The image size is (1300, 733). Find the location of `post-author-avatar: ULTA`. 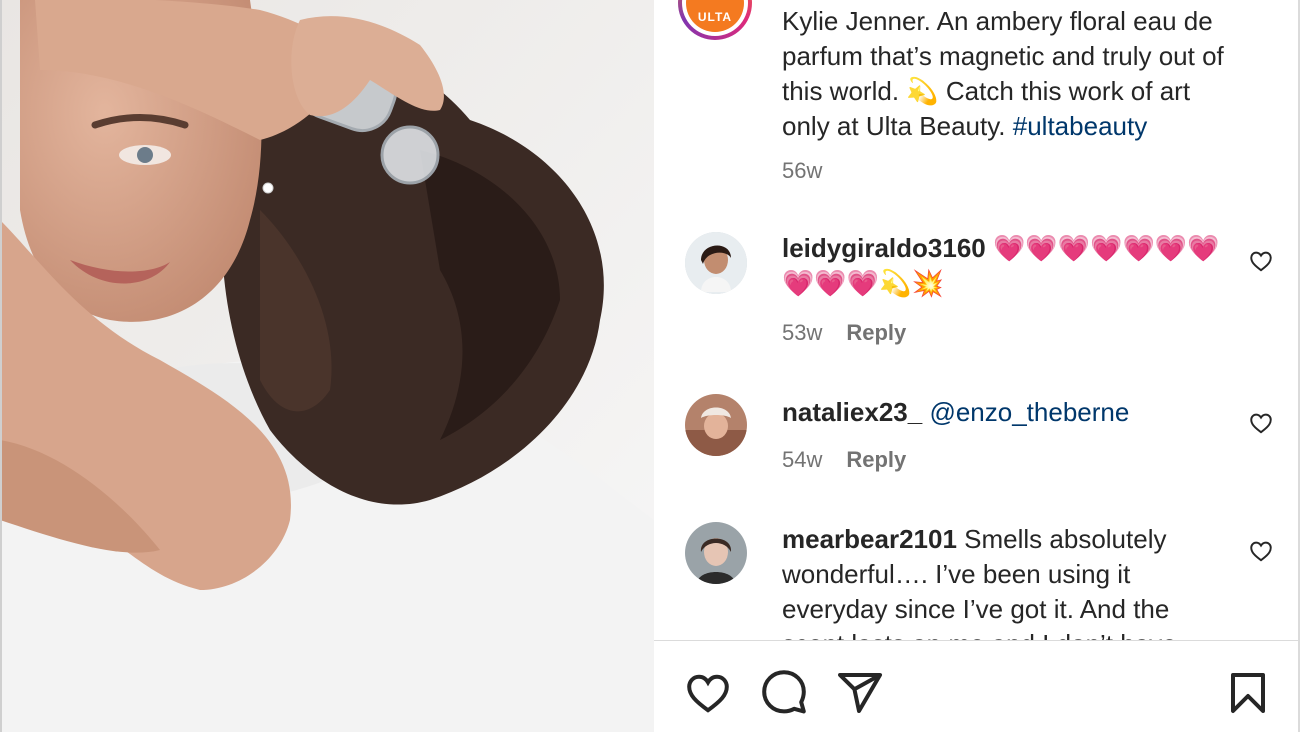

post-author-avatar: ULTA is located at coordinates (715, 20).